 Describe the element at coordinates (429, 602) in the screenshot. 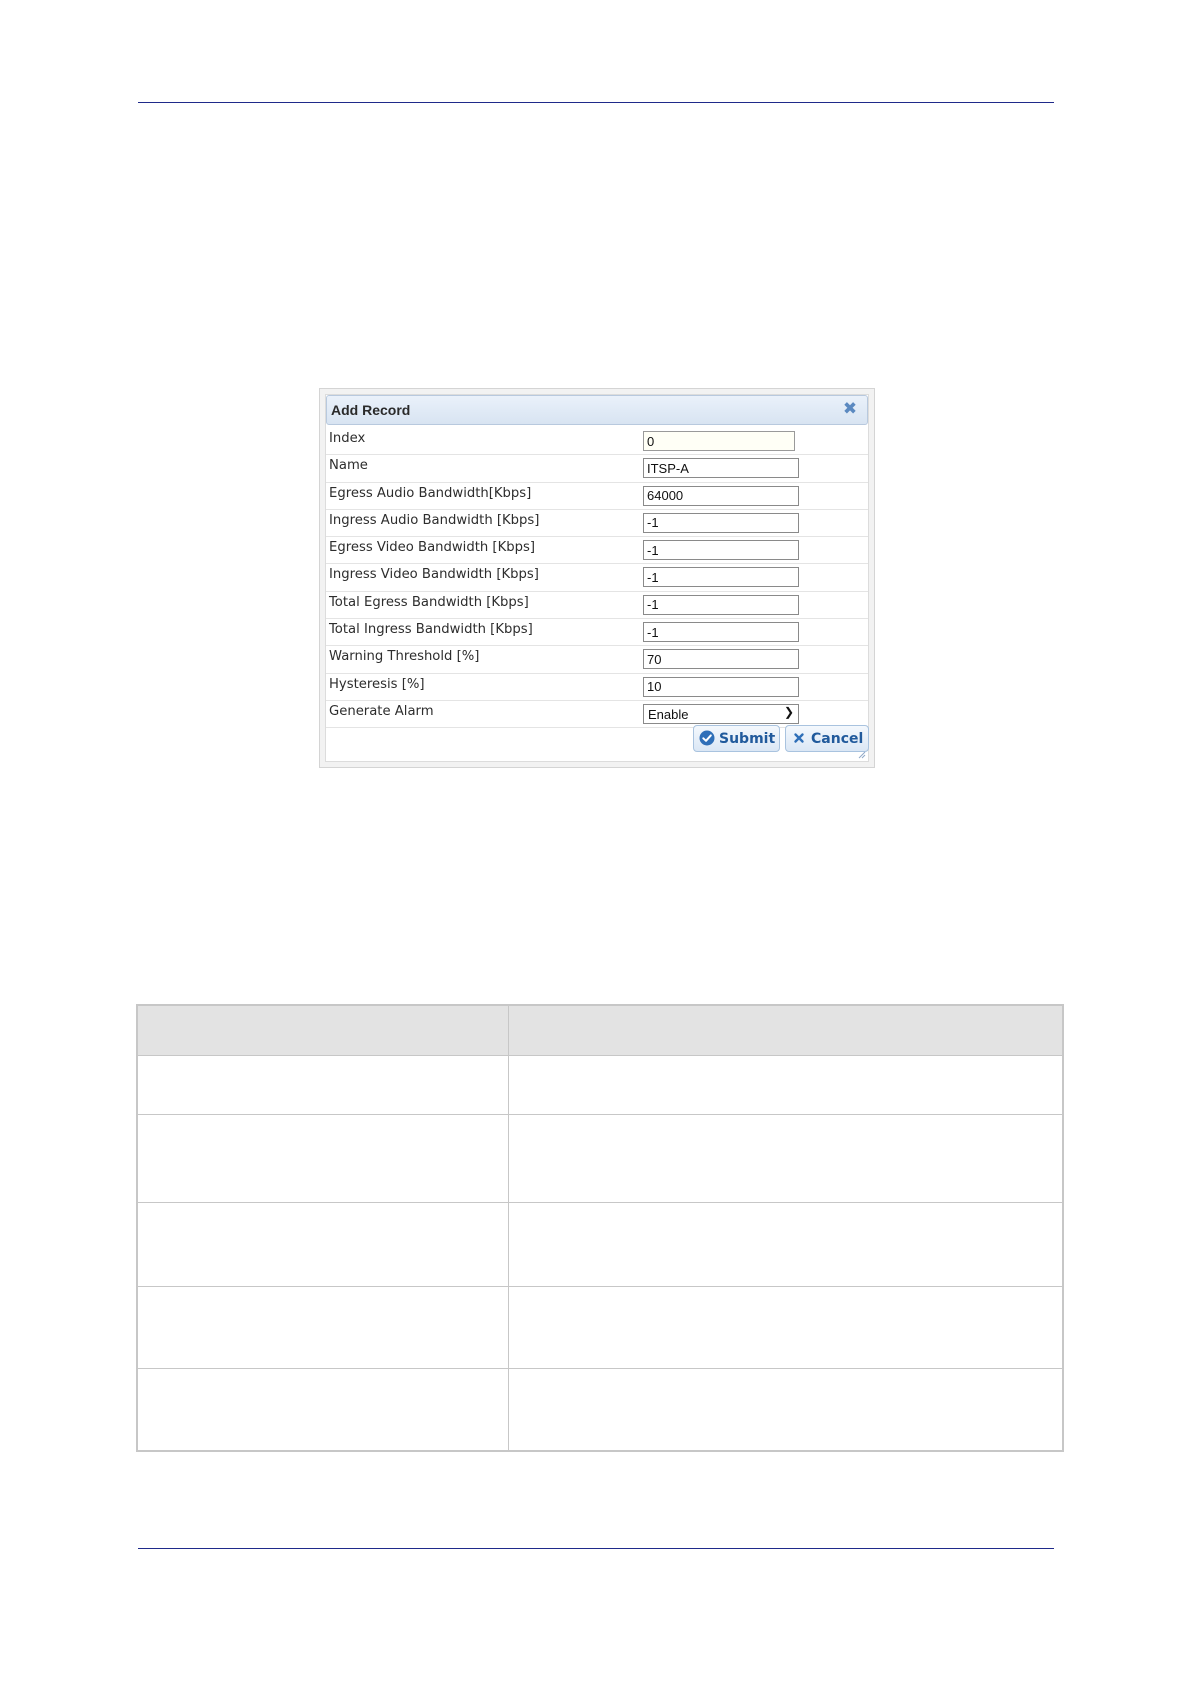

I see `field-label-total-egress: Total Egress Bandwidth [Kbps]` at that location.